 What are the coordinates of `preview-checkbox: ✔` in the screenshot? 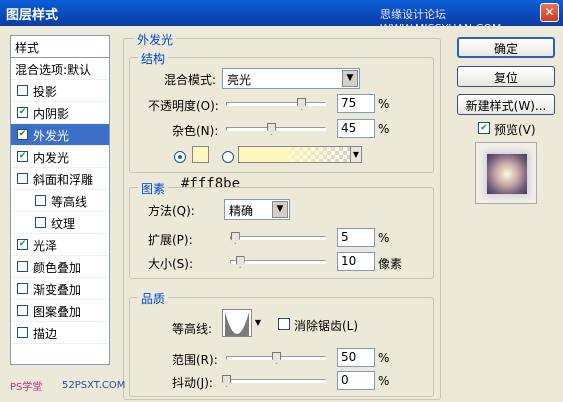 It's located at (484, 128).